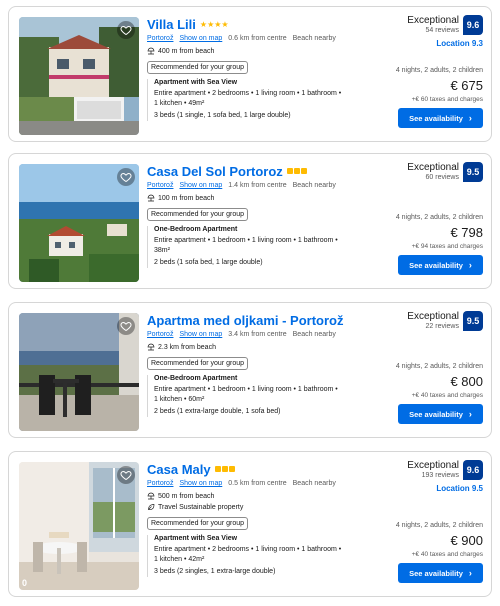 This screenshot has height=606, width=500. What do you see at coordinates (245, 320) in the screenshot?
I see `property-name: Apartma med oljkami - Portorož` at bounding box center [245, 320].